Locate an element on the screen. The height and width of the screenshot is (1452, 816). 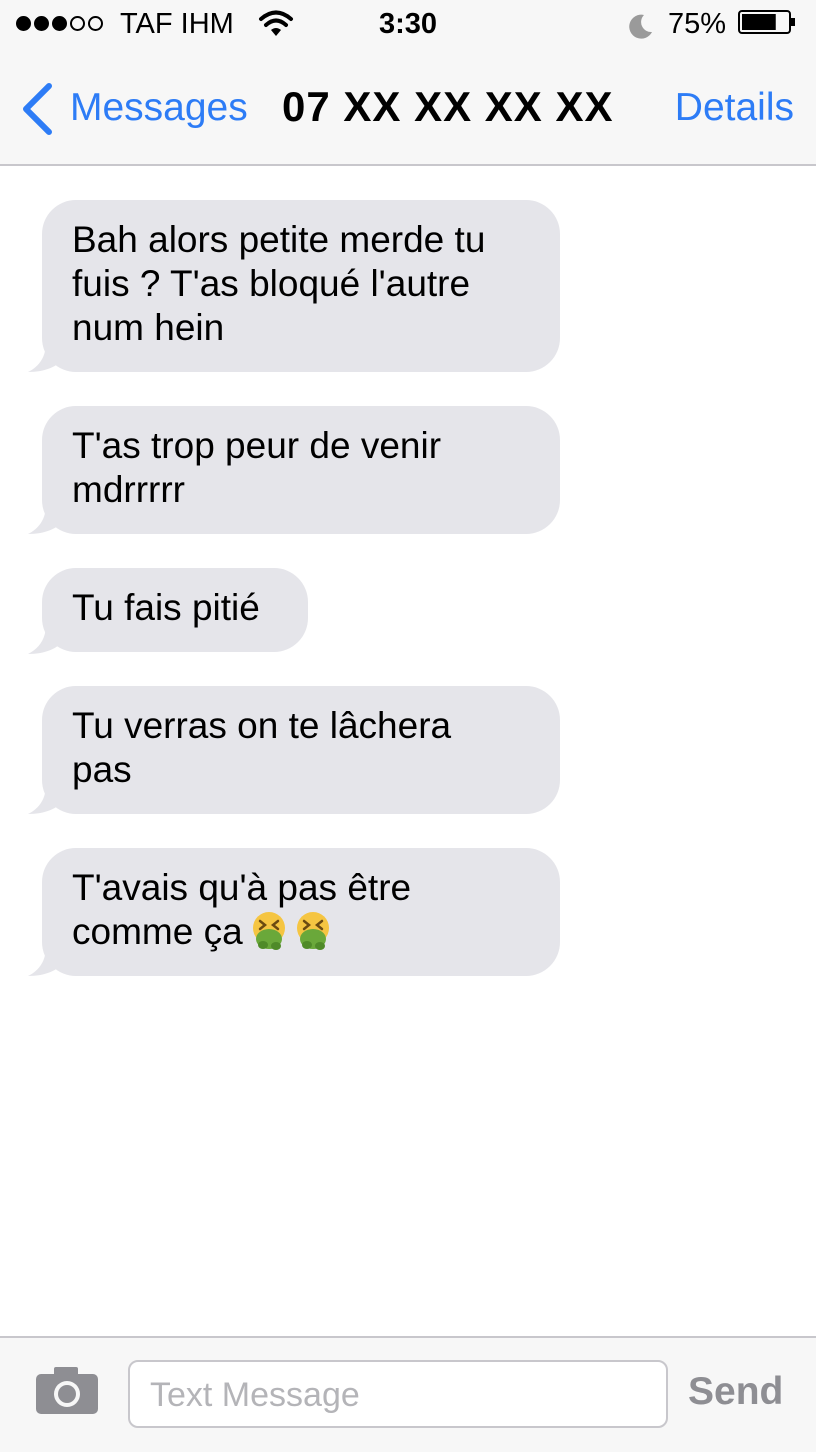
text-field-placeholder: Text Message is located at coordinates (255, 1395).